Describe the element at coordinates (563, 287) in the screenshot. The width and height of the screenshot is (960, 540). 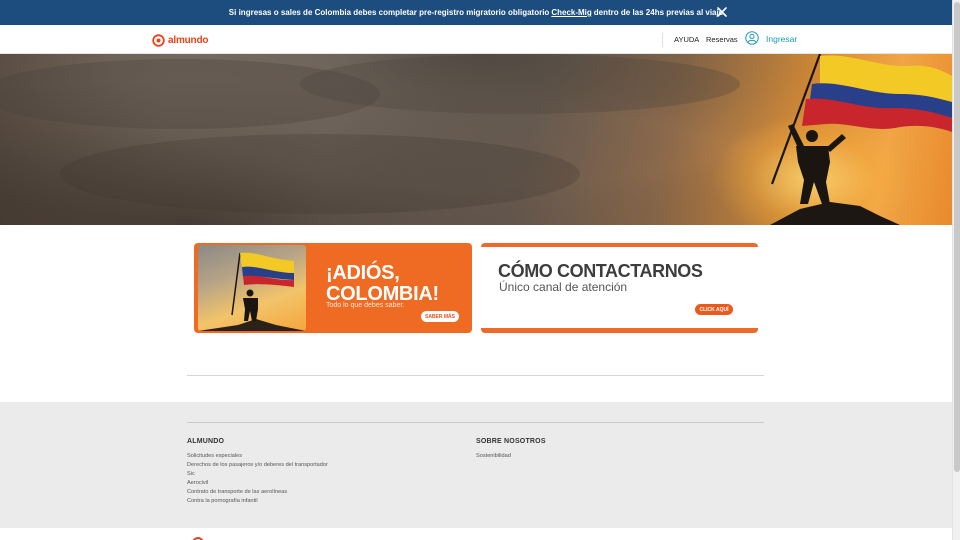
I see `contact-subtitle: Único canal de atención` at that location.